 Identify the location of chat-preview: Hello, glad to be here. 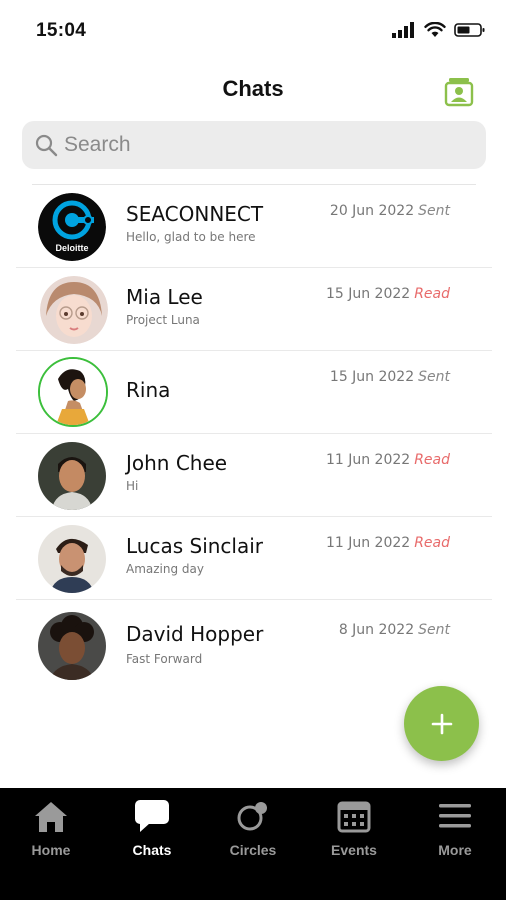
(191, 237).